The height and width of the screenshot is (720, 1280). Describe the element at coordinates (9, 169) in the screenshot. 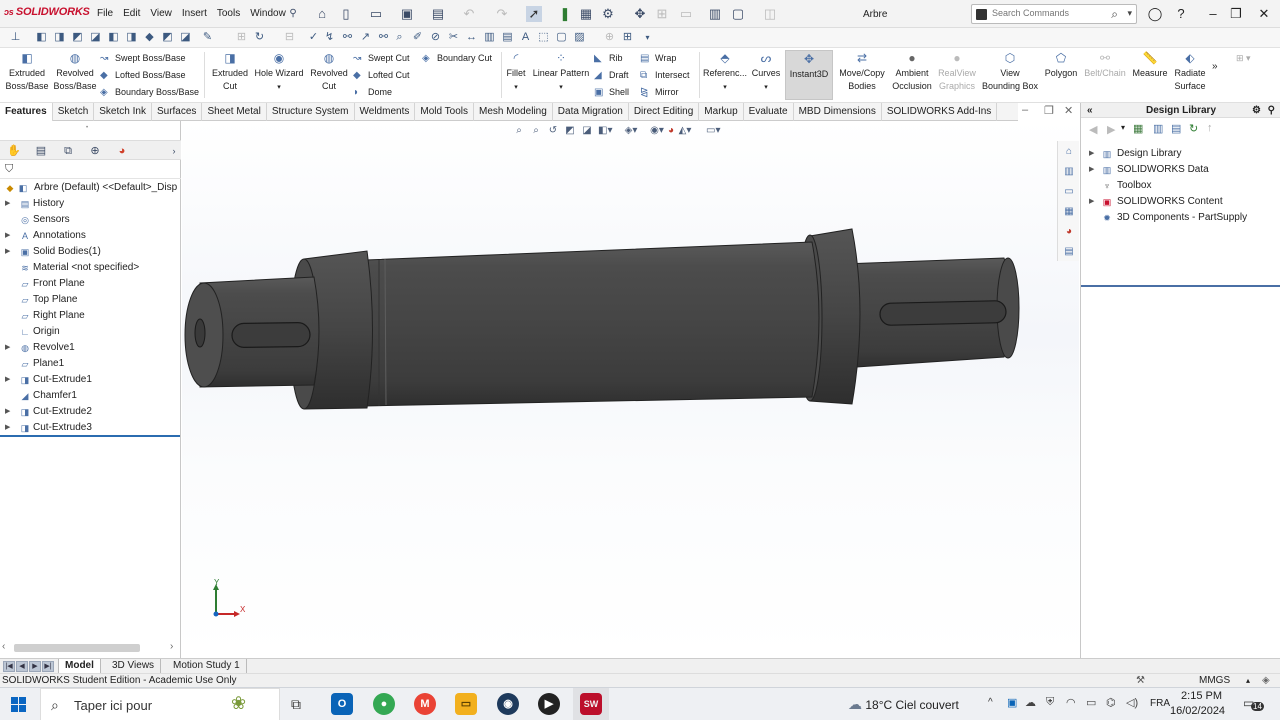

I see `filter-icon: ⛉` at that location.